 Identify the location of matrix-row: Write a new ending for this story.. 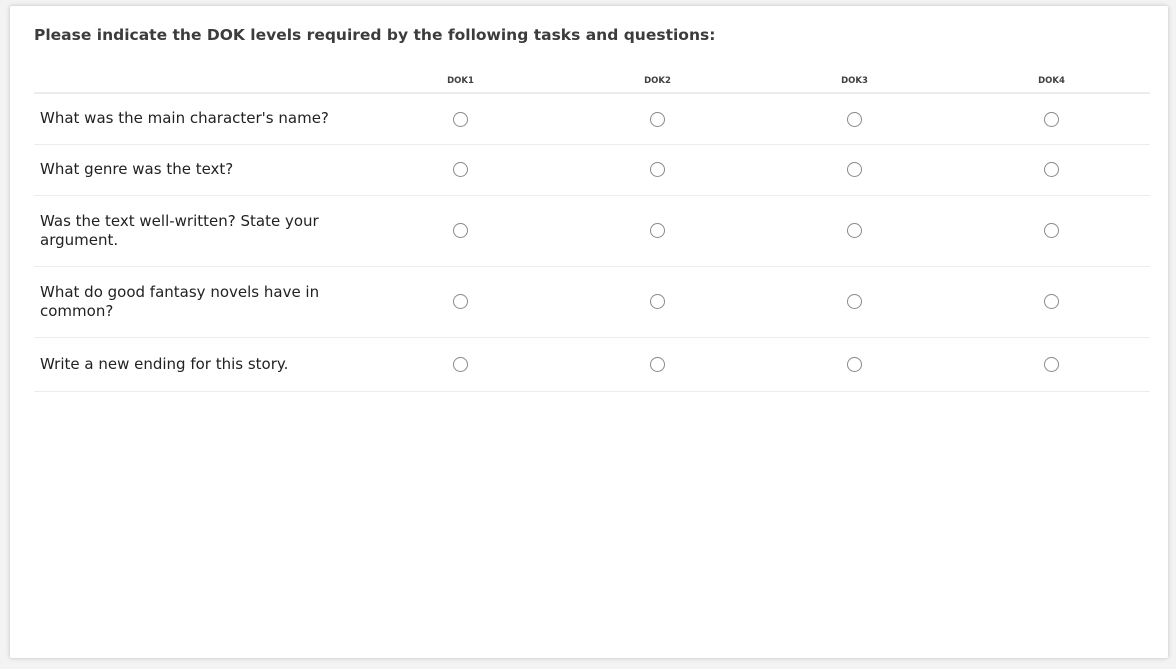
(592, 364).